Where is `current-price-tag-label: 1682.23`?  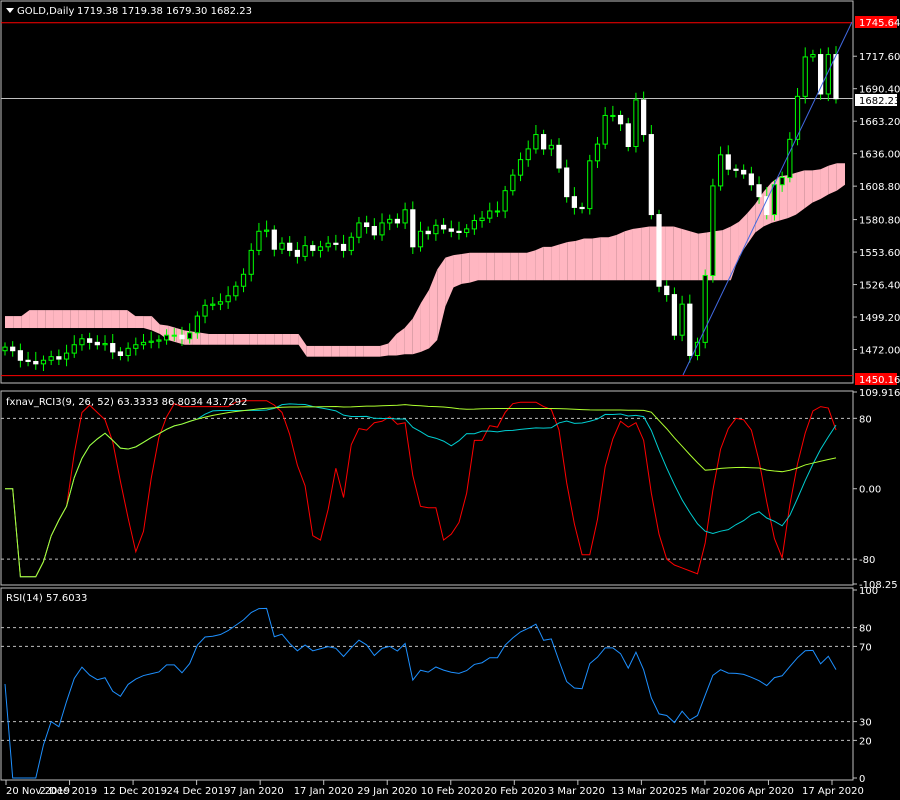 current-price-tag-label: 1682.23 is located at coordinates (879, 101).